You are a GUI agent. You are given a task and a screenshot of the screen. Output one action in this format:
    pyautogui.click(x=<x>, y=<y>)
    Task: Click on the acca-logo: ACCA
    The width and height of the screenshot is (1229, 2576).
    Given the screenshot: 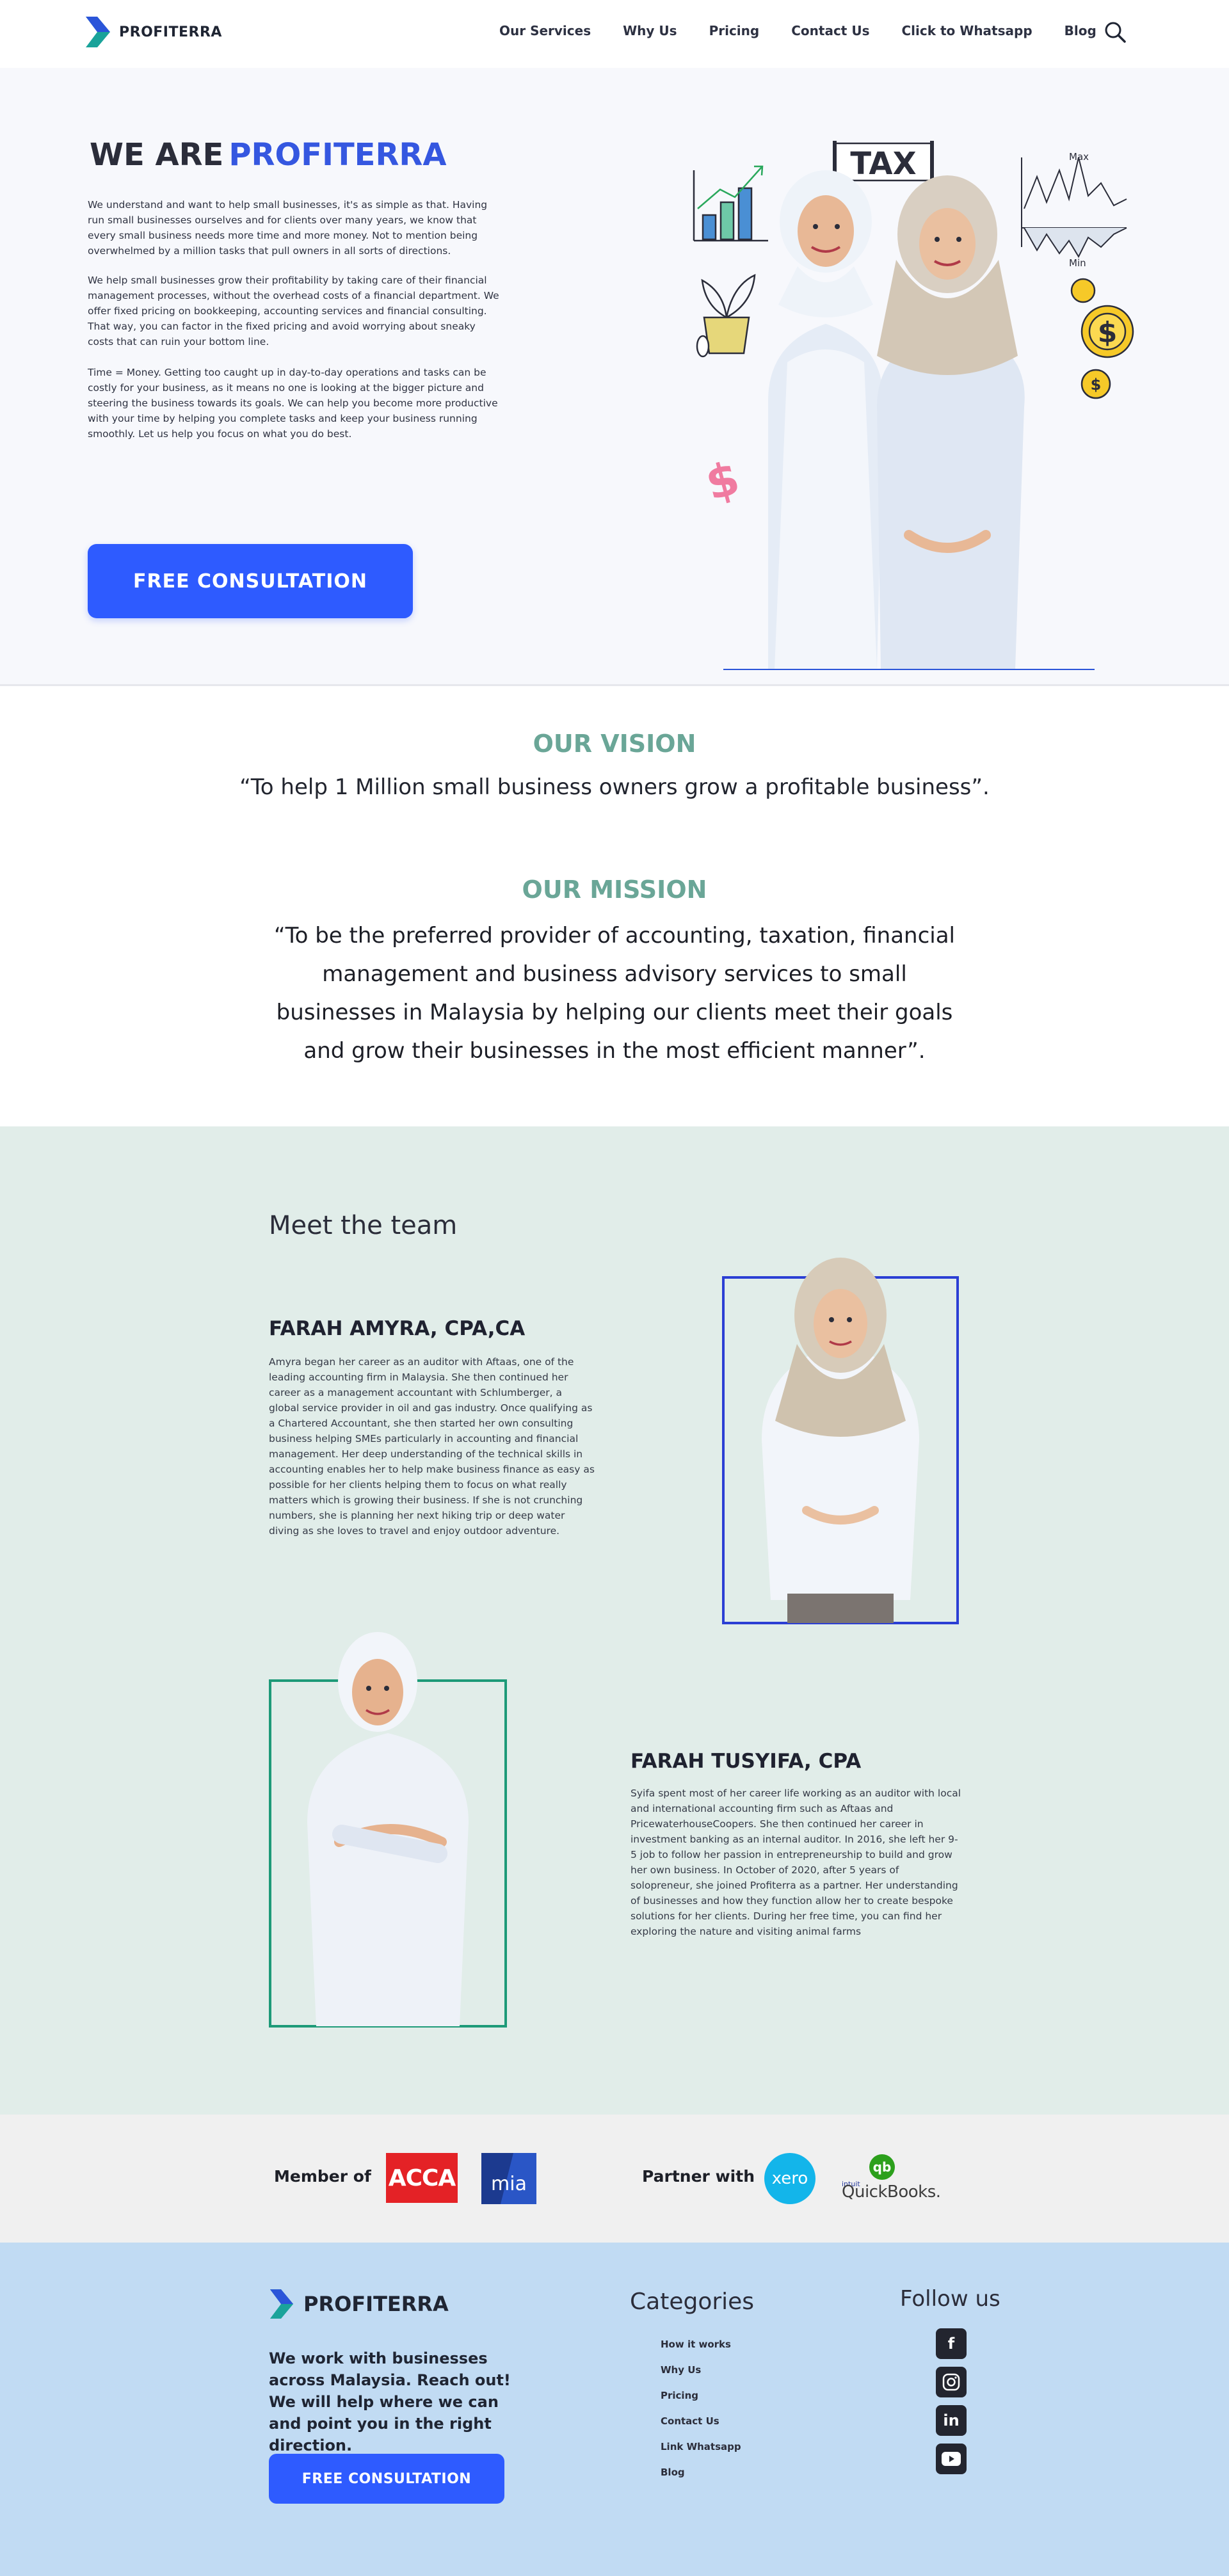 What is the action you would take?
    pyautogui.click(x=422, y=2178)
    